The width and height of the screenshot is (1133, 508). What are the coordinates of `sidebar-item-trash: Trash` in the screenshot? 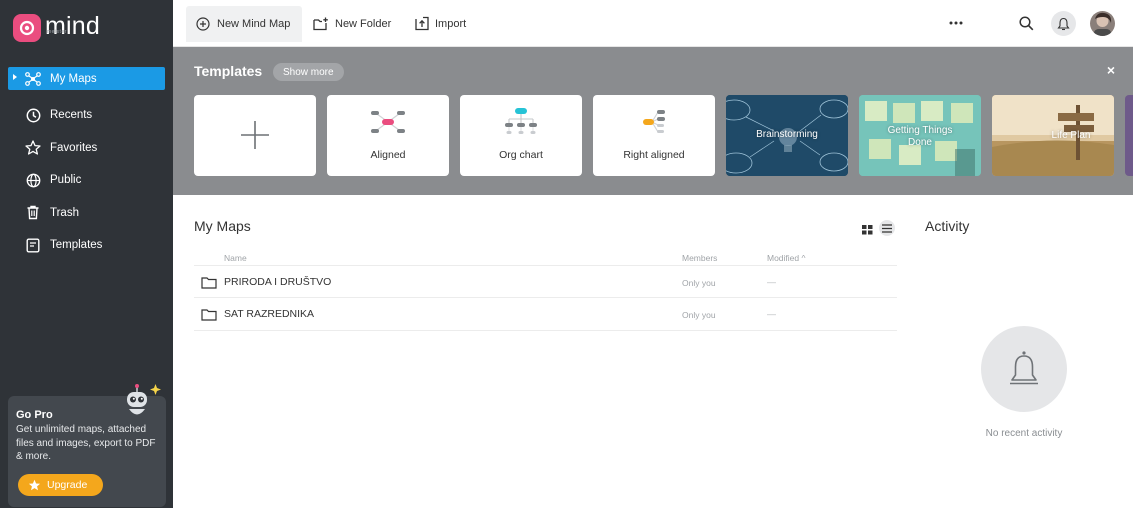 It's located at (86, 213).